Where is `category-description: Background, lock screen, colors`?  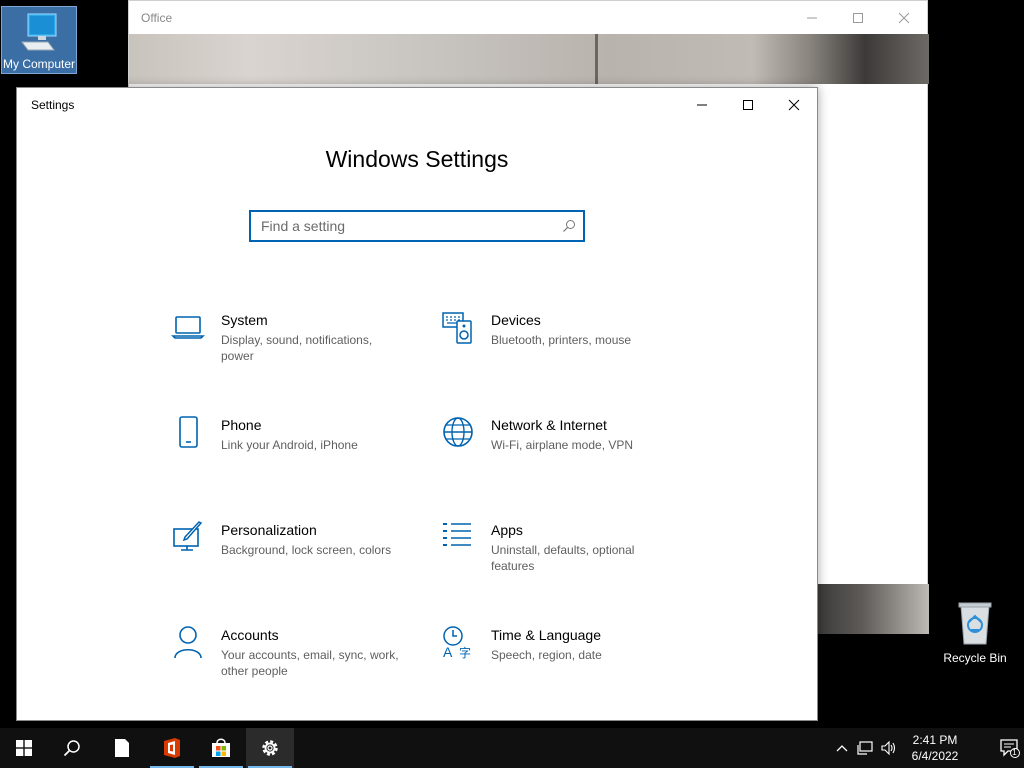 category-description: Background, lock screen, colors is located at coordinates (306, 550).